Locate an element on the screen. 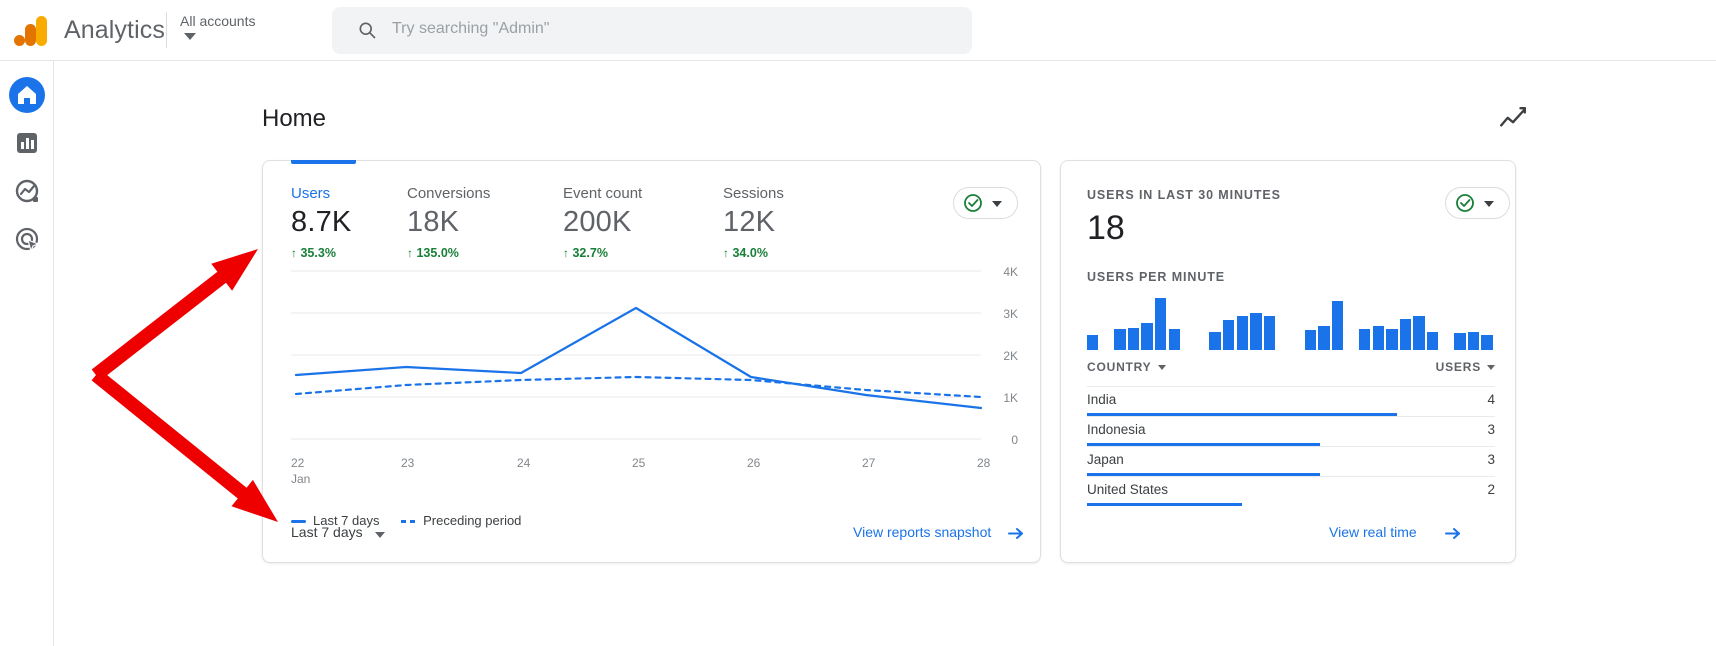 The height and width of the screenshot is (646, 1716). column-label: USERS is located at coordinates (1458, 367).